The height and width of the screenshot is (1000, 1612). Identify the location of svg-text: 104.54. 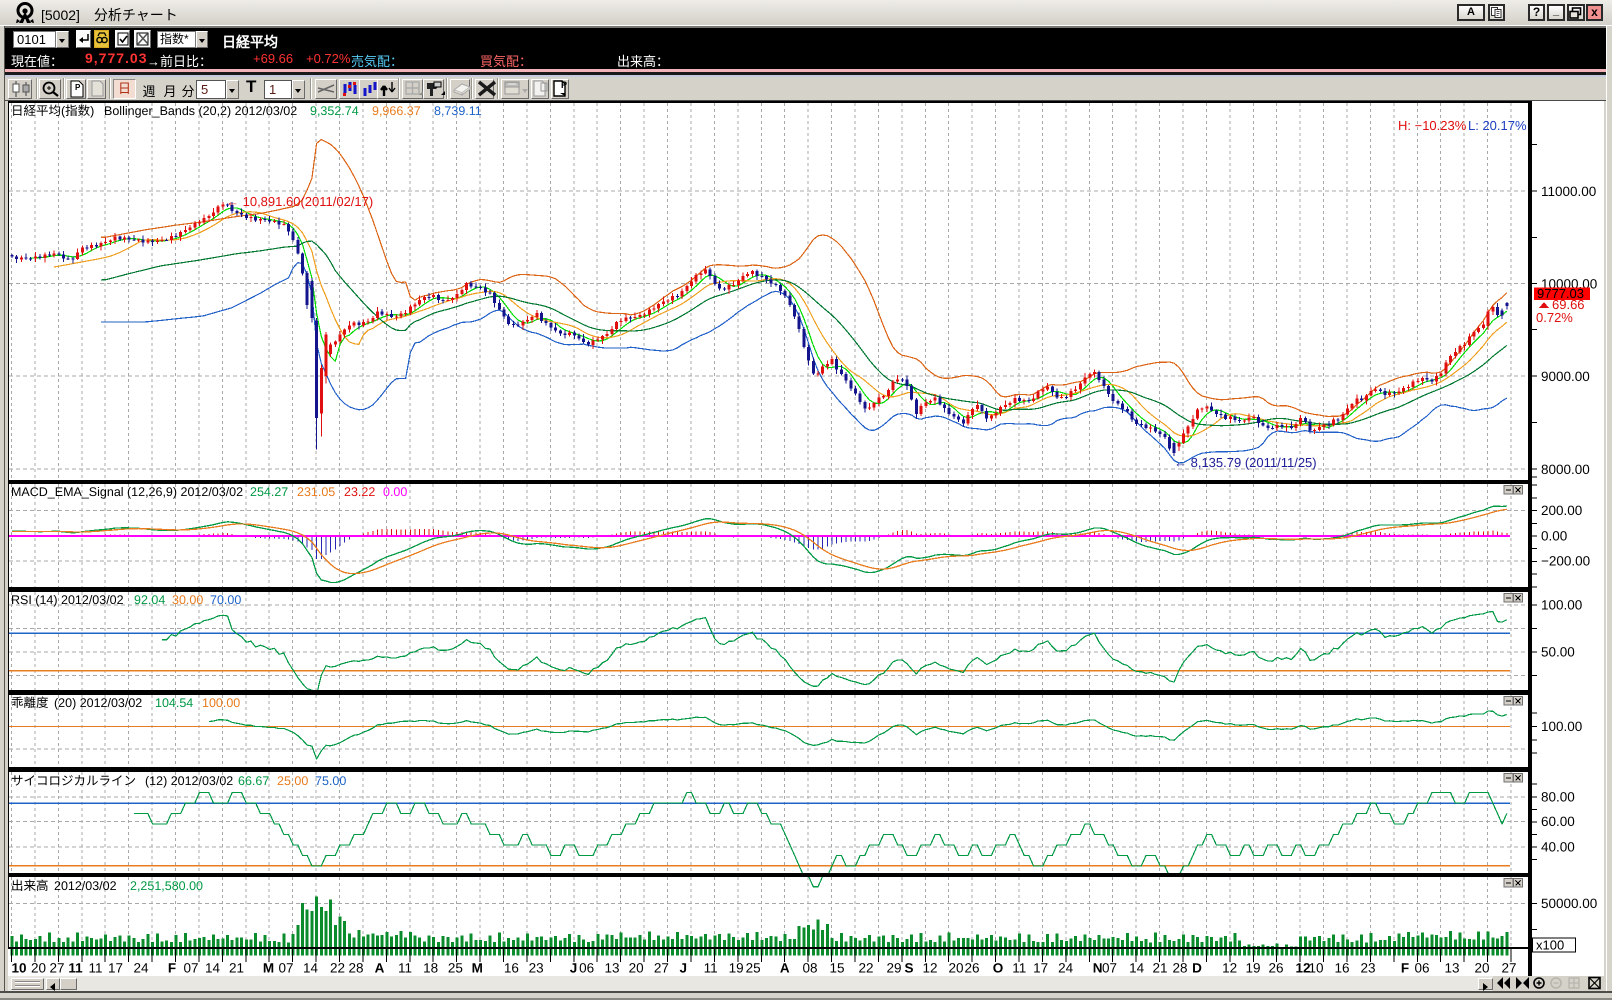
(174, 703).